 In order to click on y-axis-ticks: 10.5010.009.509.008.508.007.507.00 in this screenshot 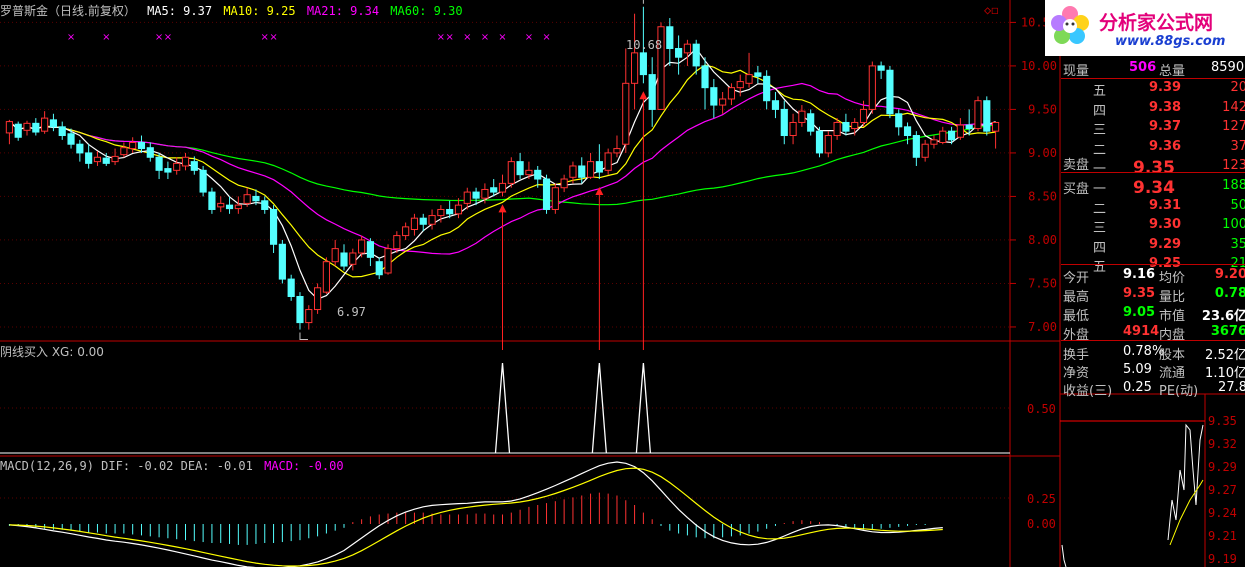, I will do `click(1033, 174)`.